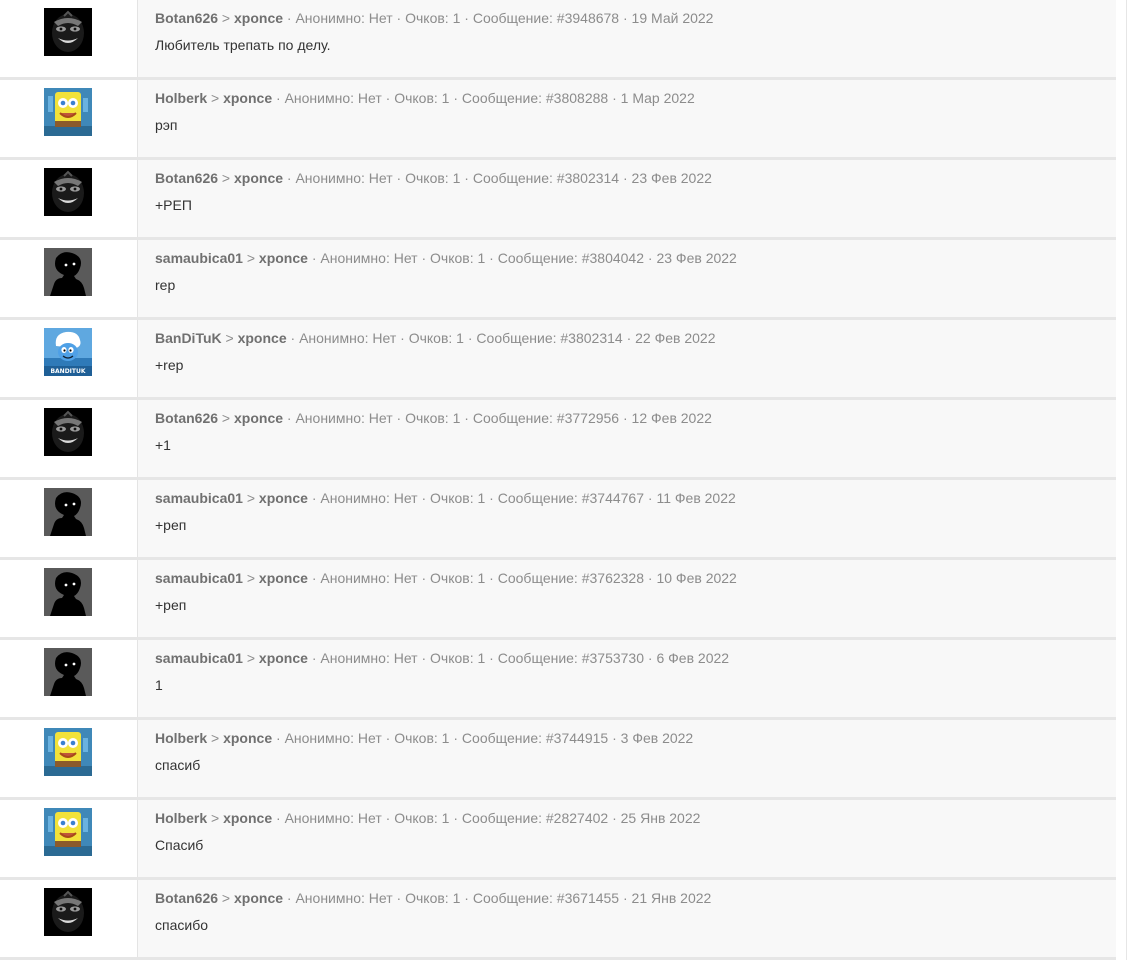 The width and height of the screenshot is (1144, 960). I want to click on message-id-link: #3744915, so click(577, 738).